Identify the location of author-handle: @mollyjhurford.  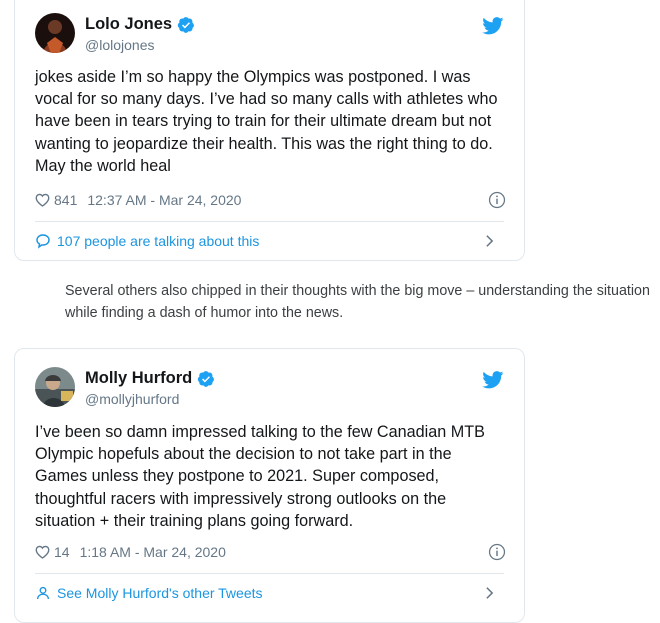
(132, 399).